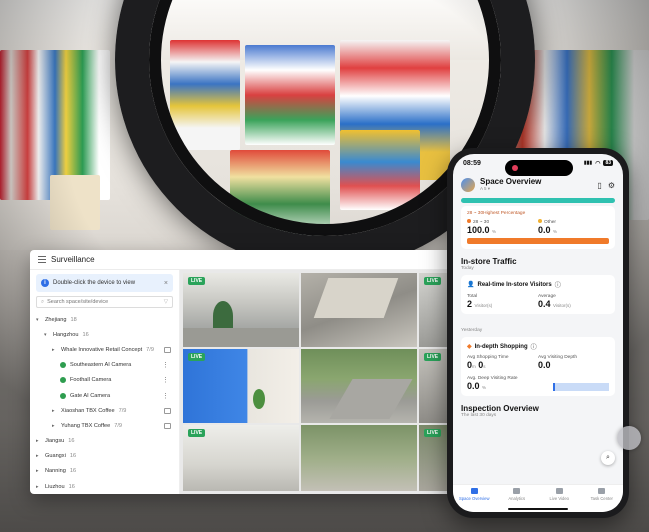 This screenshot has height=532, width=649. What do you see at coordinates (562, 305) in the screenshot?
I see `avg-unit: Visitor(s)` at bounding box center [562, 305].